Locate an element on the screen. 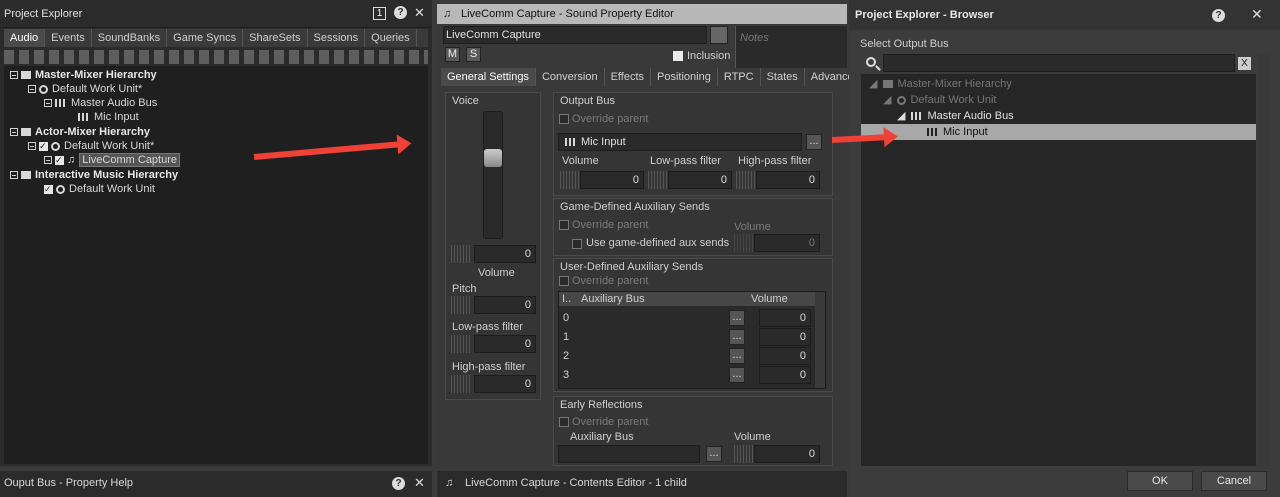 The width and height of the screenshot is (1280, 497). tree-item-actor-mixer: Actor-Mixer Hierarchy is located at coordinates (80, 132).